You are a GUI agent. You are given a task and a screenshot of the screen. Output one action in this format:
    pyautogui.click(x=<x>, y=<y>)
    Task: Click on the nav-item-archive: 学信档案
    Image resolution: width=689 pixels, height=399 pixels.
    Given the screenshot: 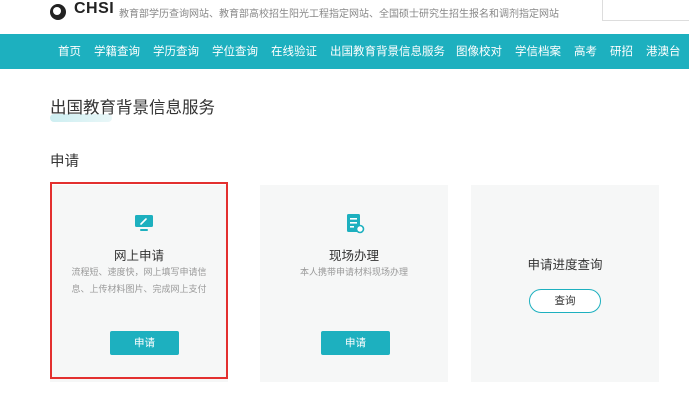 What is the action you would take?
    pyautogui.click(x=538, y=51)
    